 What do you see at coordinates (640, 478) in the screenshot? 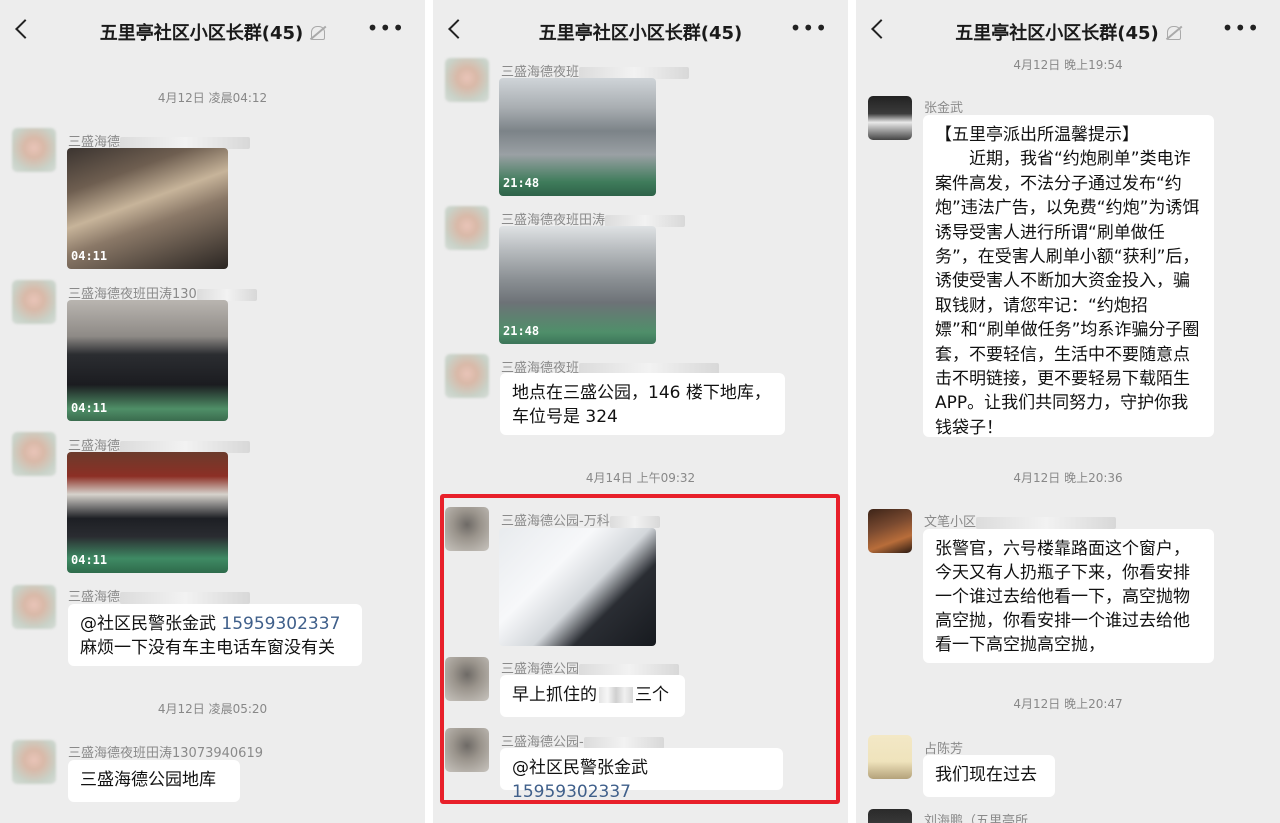
I see `timestamp: 4月14日 上午09:32` at bounding box center [640, 478].